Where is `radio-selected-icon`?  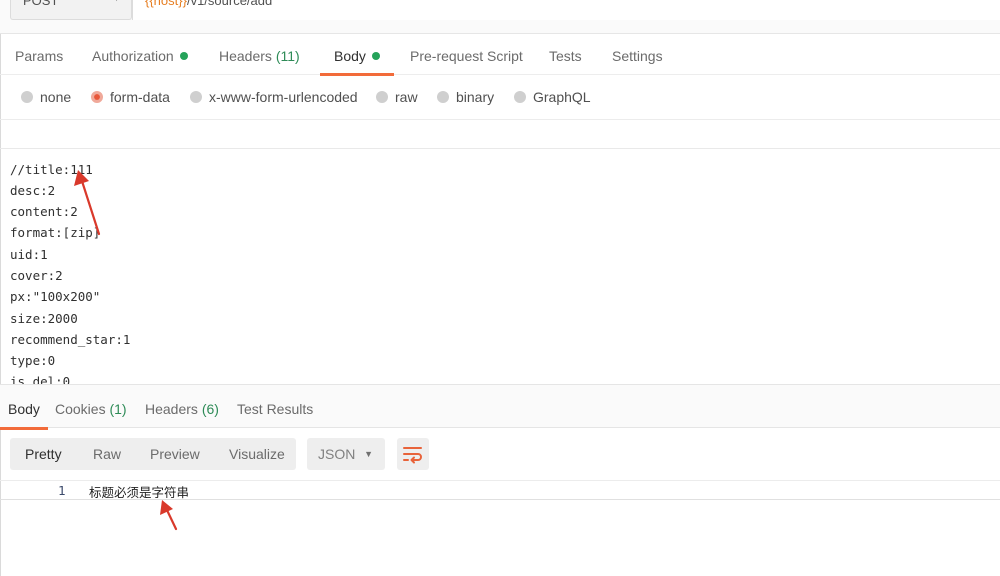
radio-selected-icon is located at coordinates (97, 97).